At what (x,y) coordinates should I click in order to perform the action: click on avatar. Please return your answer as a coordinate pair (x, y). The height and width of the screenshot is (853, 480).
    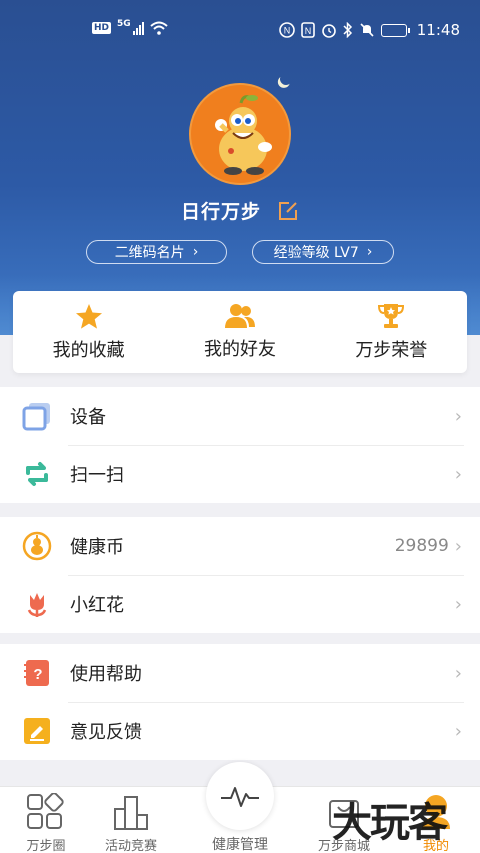
    Looking at the image, I should click on (240, 134).